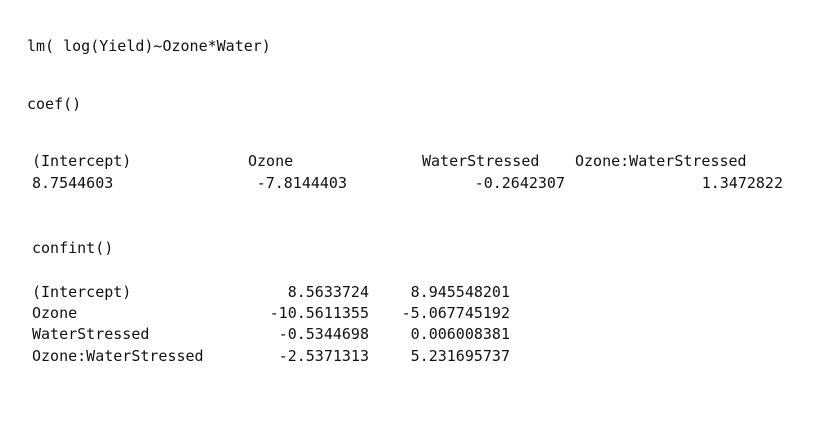 This screenshot has width=822, height=429. Describe the element at coordinates (82, 161) in the screenshot. I see `coef-header-intercept: (Intercept)` at that location.